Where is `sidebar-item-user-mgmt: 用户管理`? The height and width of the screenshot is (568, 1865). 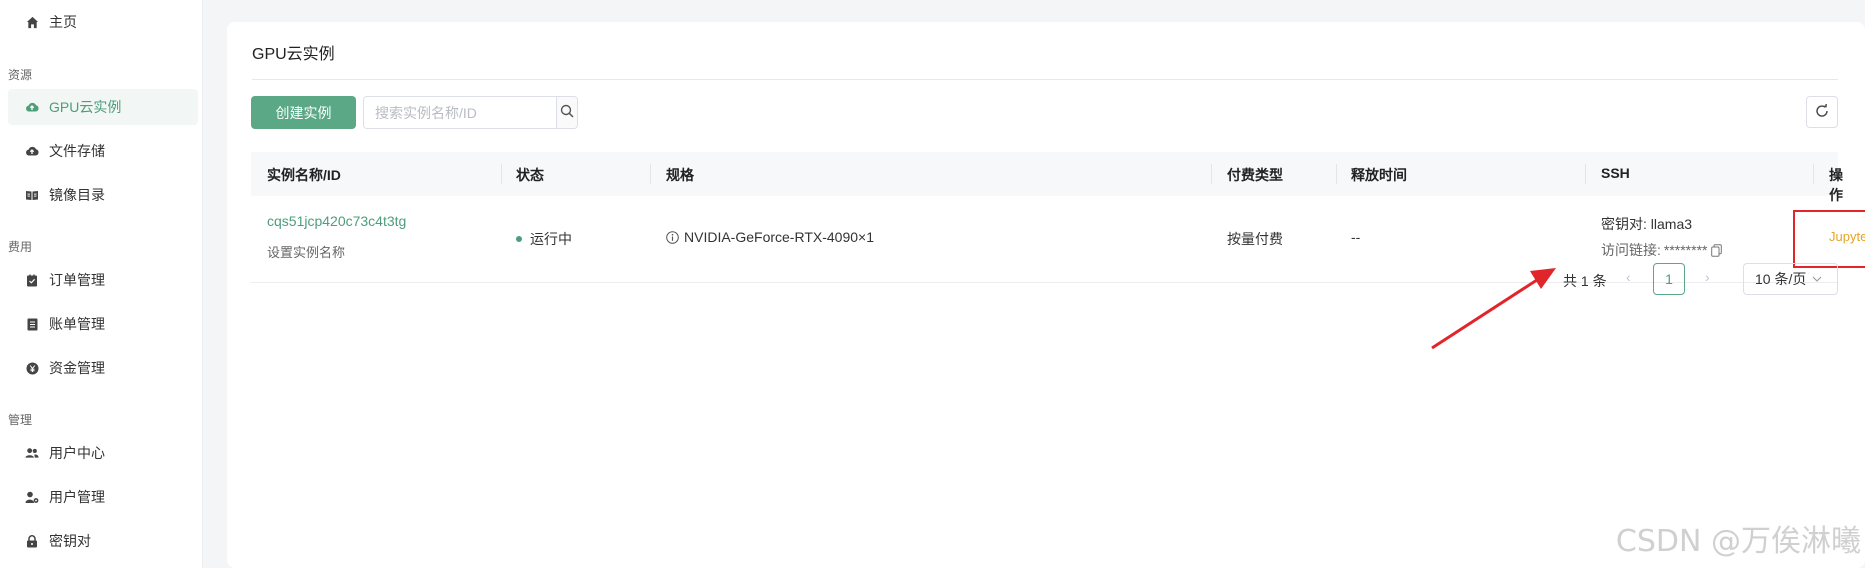 sidebar-item-user-mgmt: 用户管理 is located at coordinates (103, 497).